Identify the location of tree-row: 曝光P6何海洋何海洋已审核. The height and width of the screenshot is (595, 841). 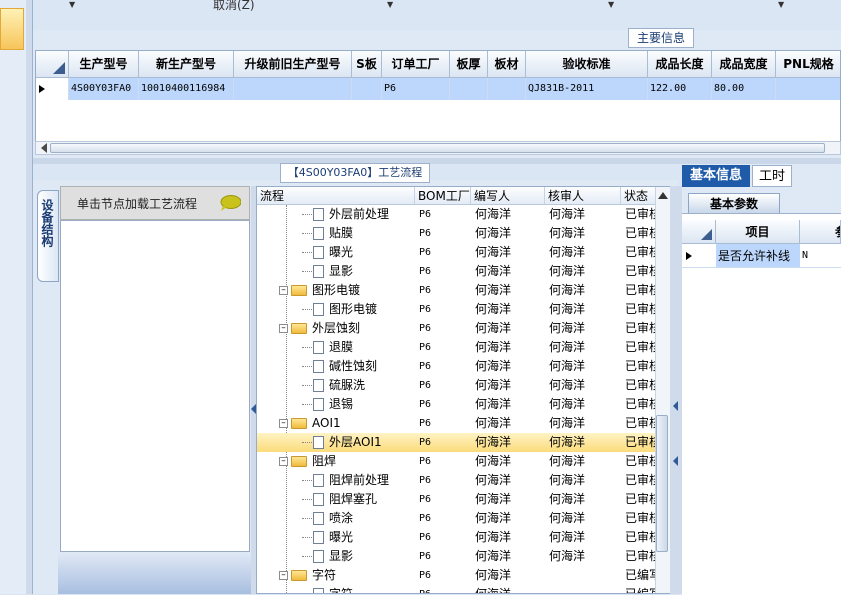
(457, 252).